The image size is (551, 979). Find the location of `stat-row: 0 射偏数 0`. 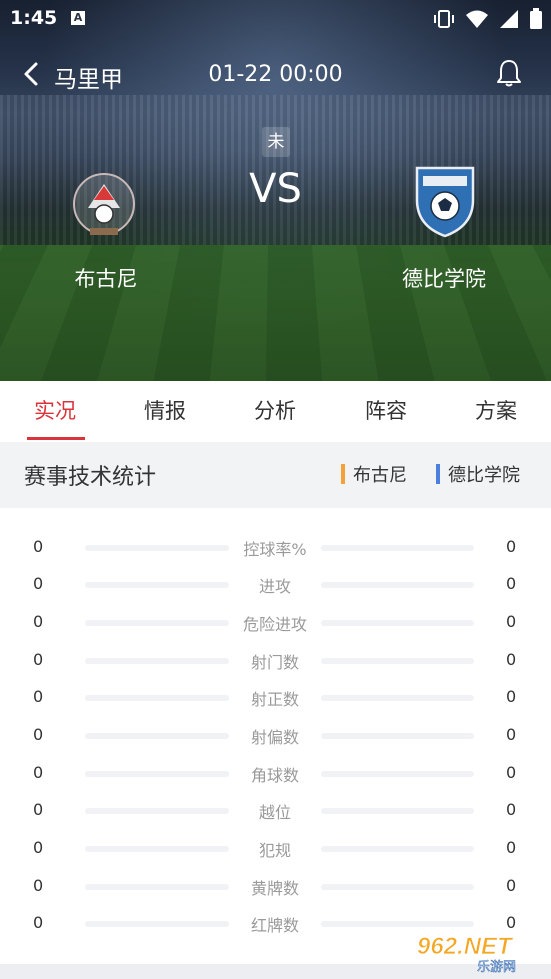

stat-row: 0 射偏数 0 is located at coordinates (275, 735).